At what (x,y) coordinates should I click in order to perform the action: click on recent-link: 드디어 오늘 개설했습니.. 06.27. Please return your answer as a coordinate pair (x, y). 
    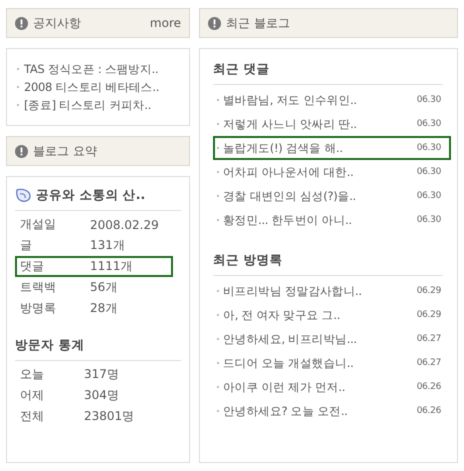
    Looking at the image, I should click on (332, 363).